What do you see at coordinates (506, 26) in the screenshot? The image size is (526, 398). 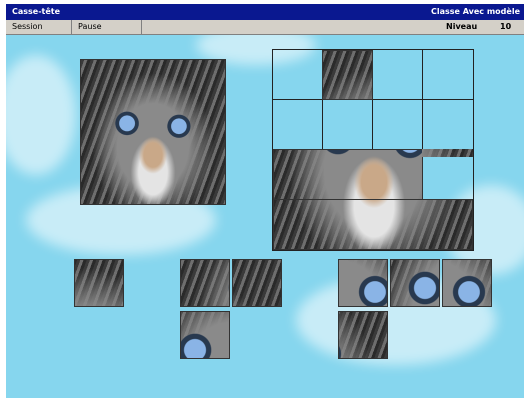 I see `level-value: 10` at bounding box center [506, 26].